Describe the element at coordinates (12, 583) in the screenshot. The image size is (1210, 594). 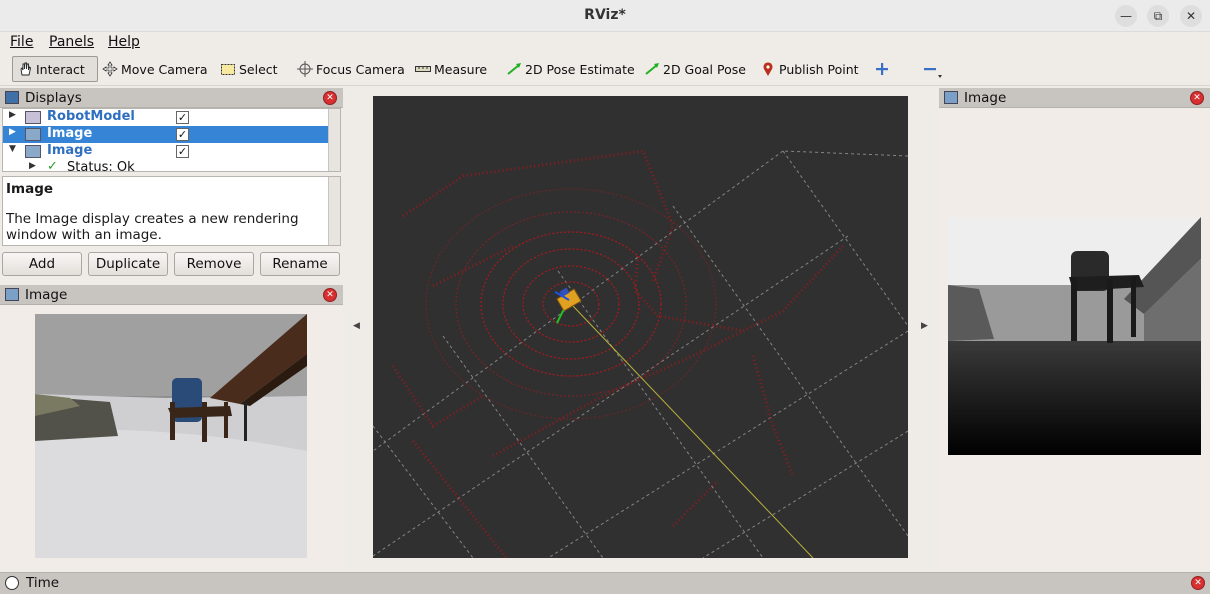
I see `clock-icon` at that location.